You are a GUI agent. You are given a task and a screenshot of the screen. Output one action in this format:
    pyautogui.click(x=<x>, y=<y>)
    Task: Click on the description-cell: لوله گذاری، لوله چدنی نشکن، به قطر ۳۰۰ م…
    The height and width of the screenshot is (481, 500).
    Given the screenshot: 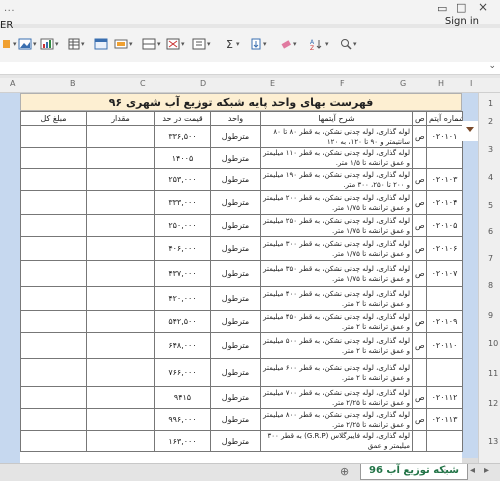 What is the action you would take?
    pyautogui.click(x=336, y=248)
    